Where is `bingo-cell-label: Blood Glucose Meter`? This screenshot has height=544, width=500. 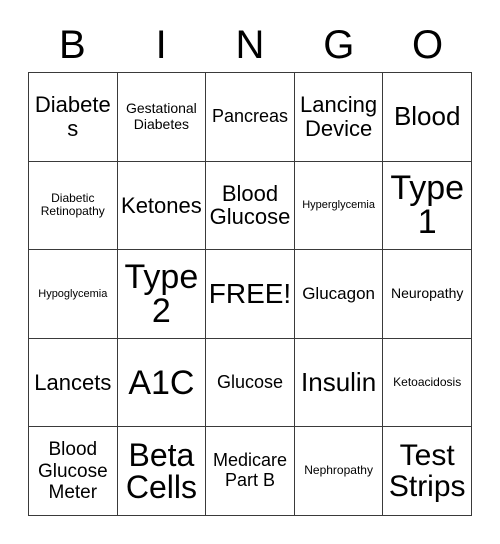 bingo-cell-label: Blood Glucose Meter is located at coordinates (72, 471).